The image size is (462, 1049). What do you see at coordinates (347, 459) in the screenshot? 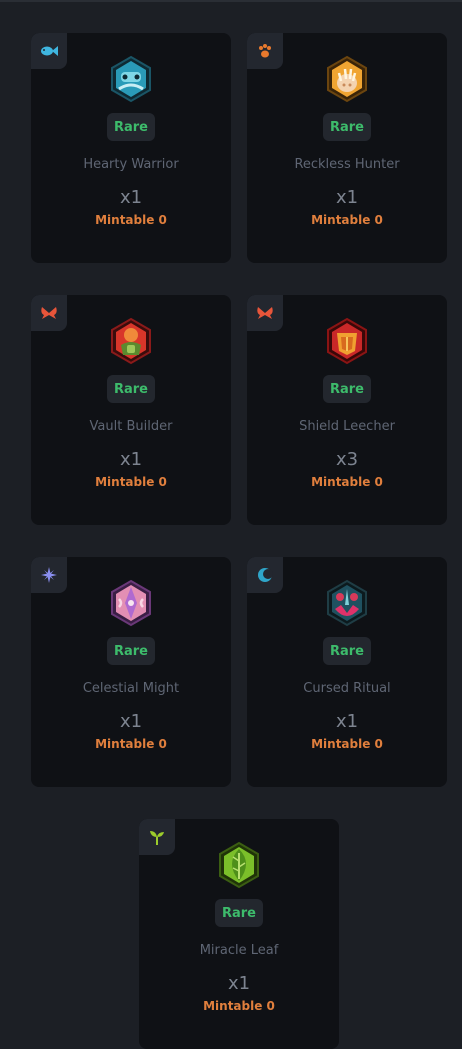
I see `card-quantity: x3` at bounding box center [347, 459].